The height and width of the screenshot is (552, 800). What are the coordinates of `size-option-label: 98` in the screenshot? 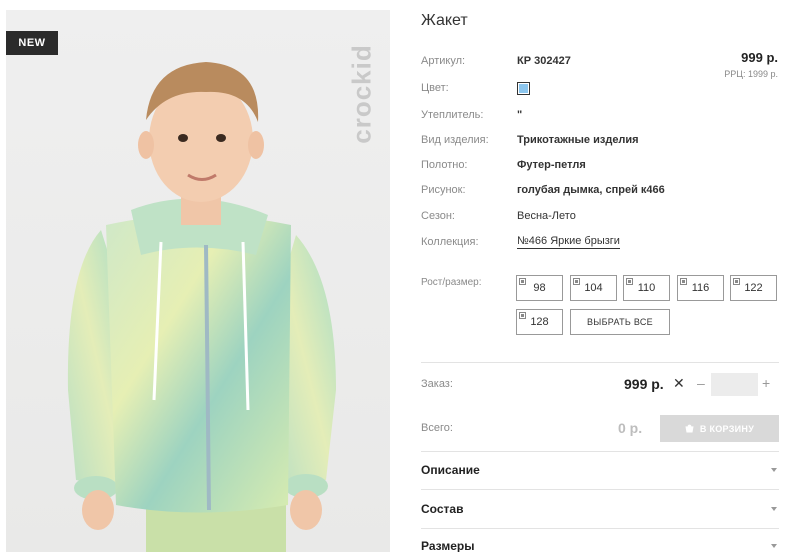 It's located at (539, 288).